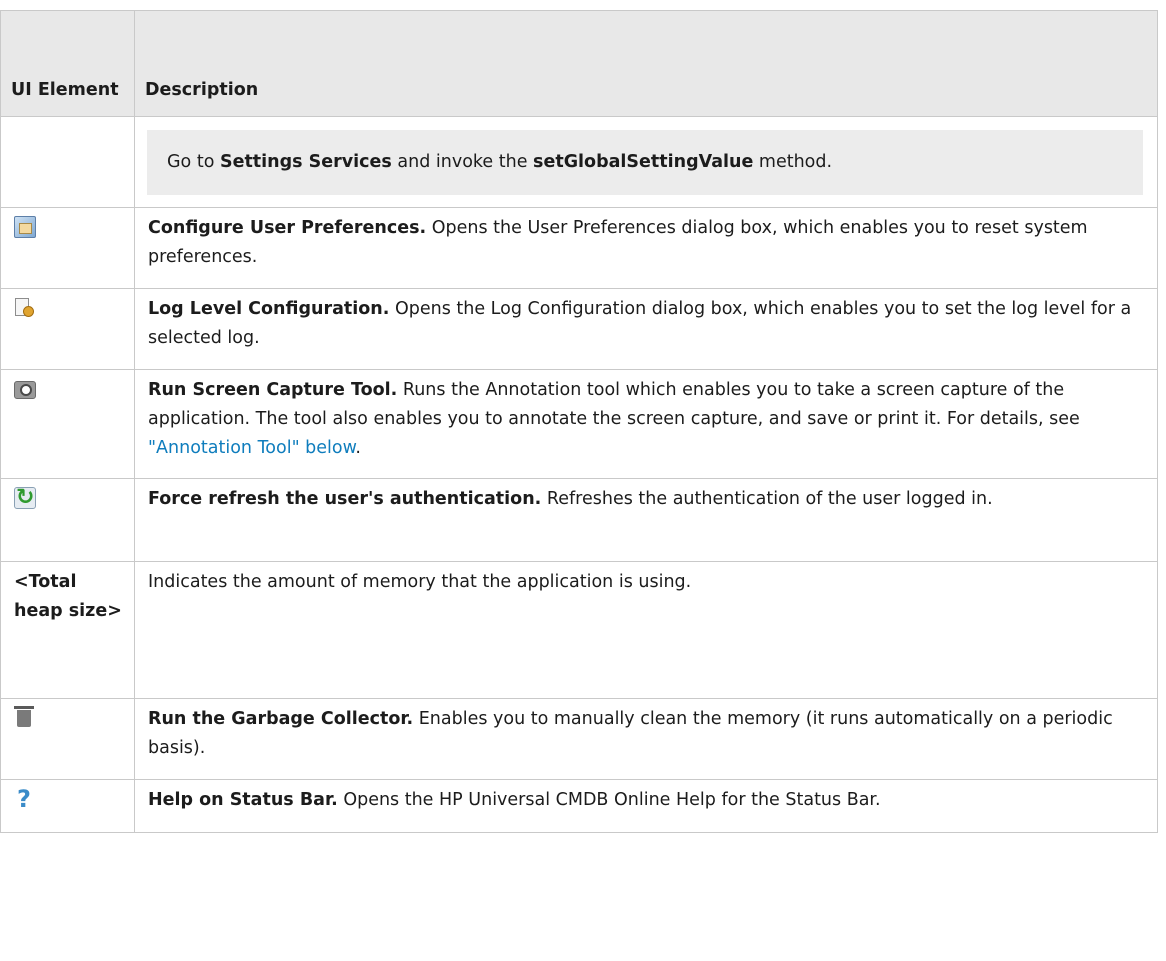 Image resolution: width=1166 pixels, height=961 pixels. Describe the element at coordinates (793, 161) in the screenshot. I see `note-text-suffix: method.` at that location.